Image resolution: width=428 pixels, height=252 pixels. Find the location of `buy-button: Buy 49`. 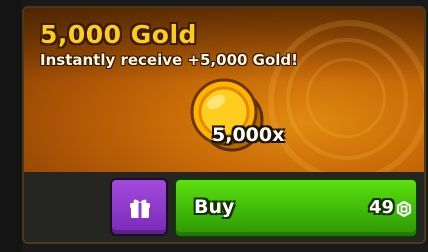

buy-button: Buy 49 is located at coordinates (296, 208).